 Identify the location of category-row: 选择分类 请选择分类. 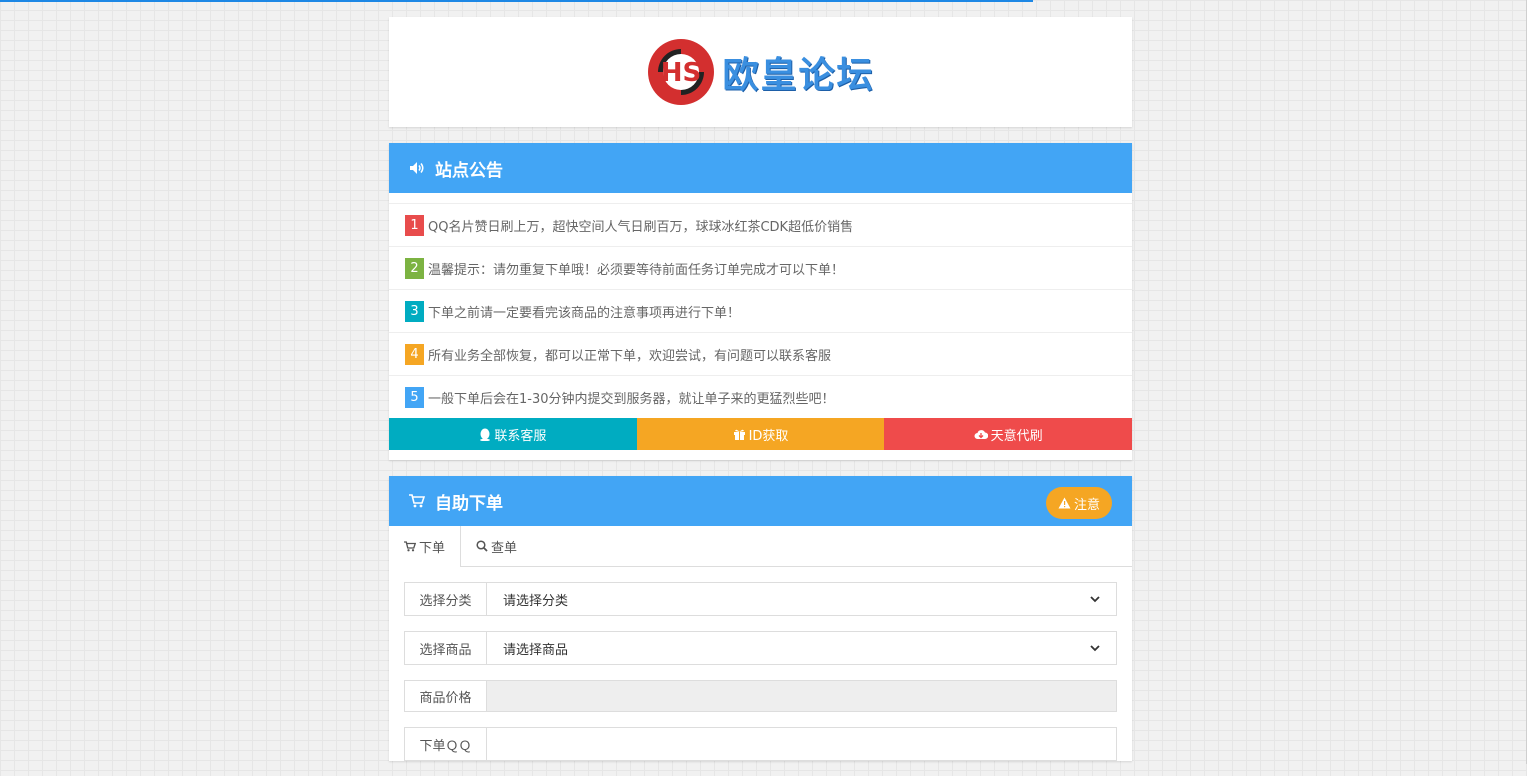
(760, 599).